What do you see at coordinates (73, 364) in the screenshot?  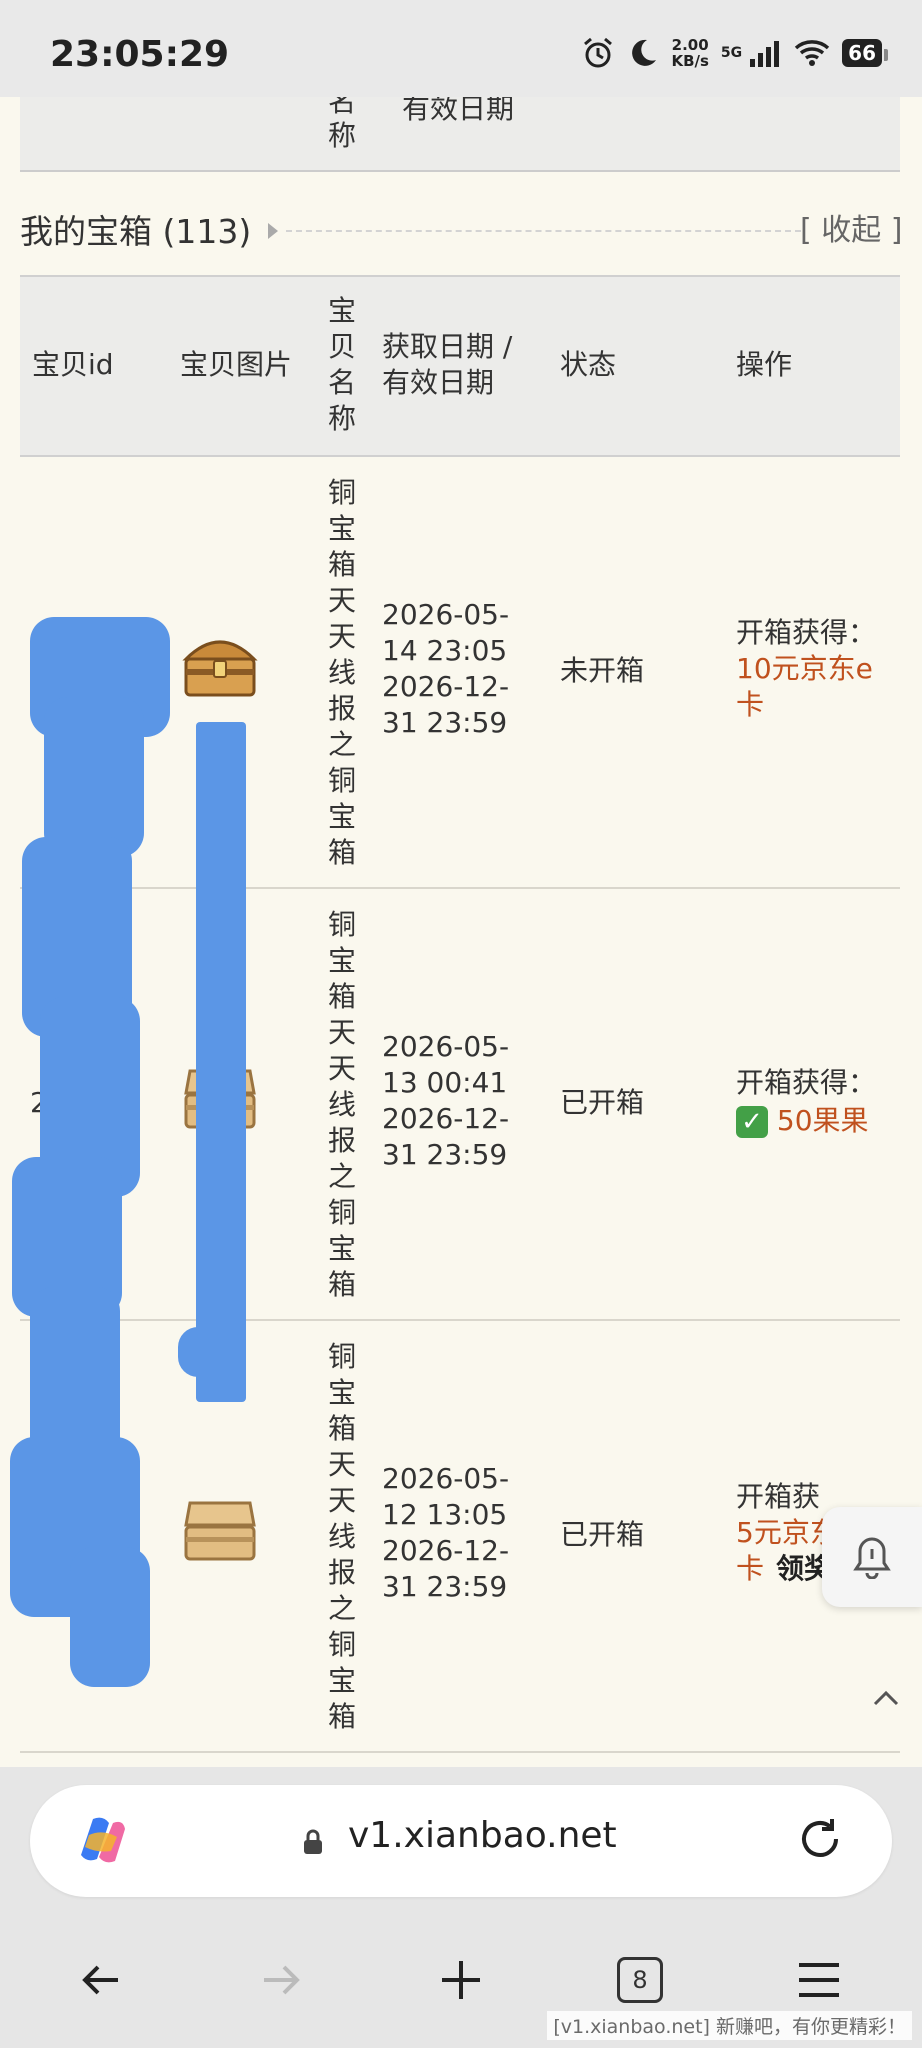 I see `th-id: 宝贝id` at bounding box center [73, 364].